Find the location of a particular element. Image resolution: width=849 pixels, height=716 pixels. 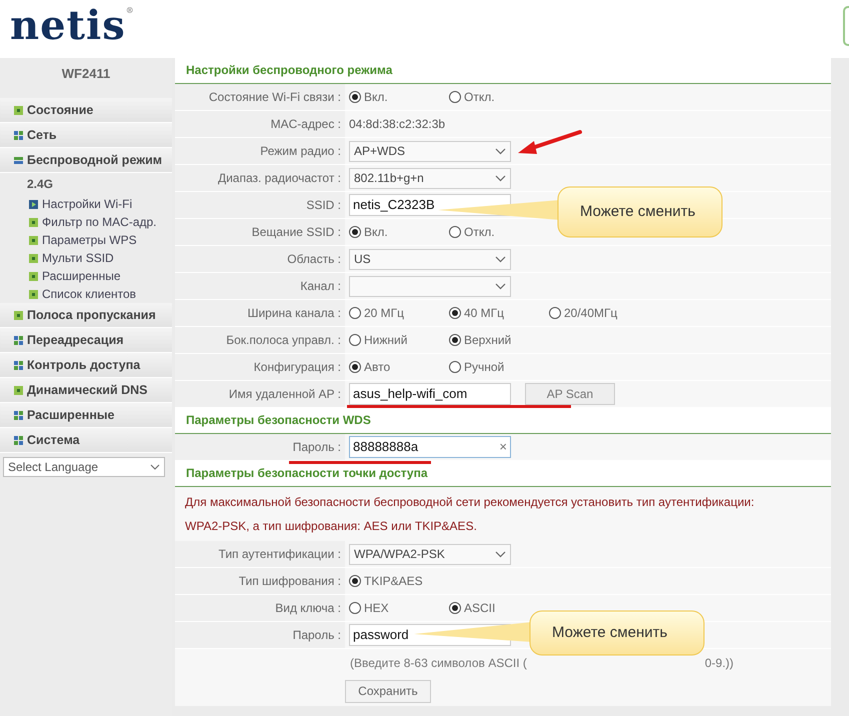

play-icon is located at coordinates (33, 204).